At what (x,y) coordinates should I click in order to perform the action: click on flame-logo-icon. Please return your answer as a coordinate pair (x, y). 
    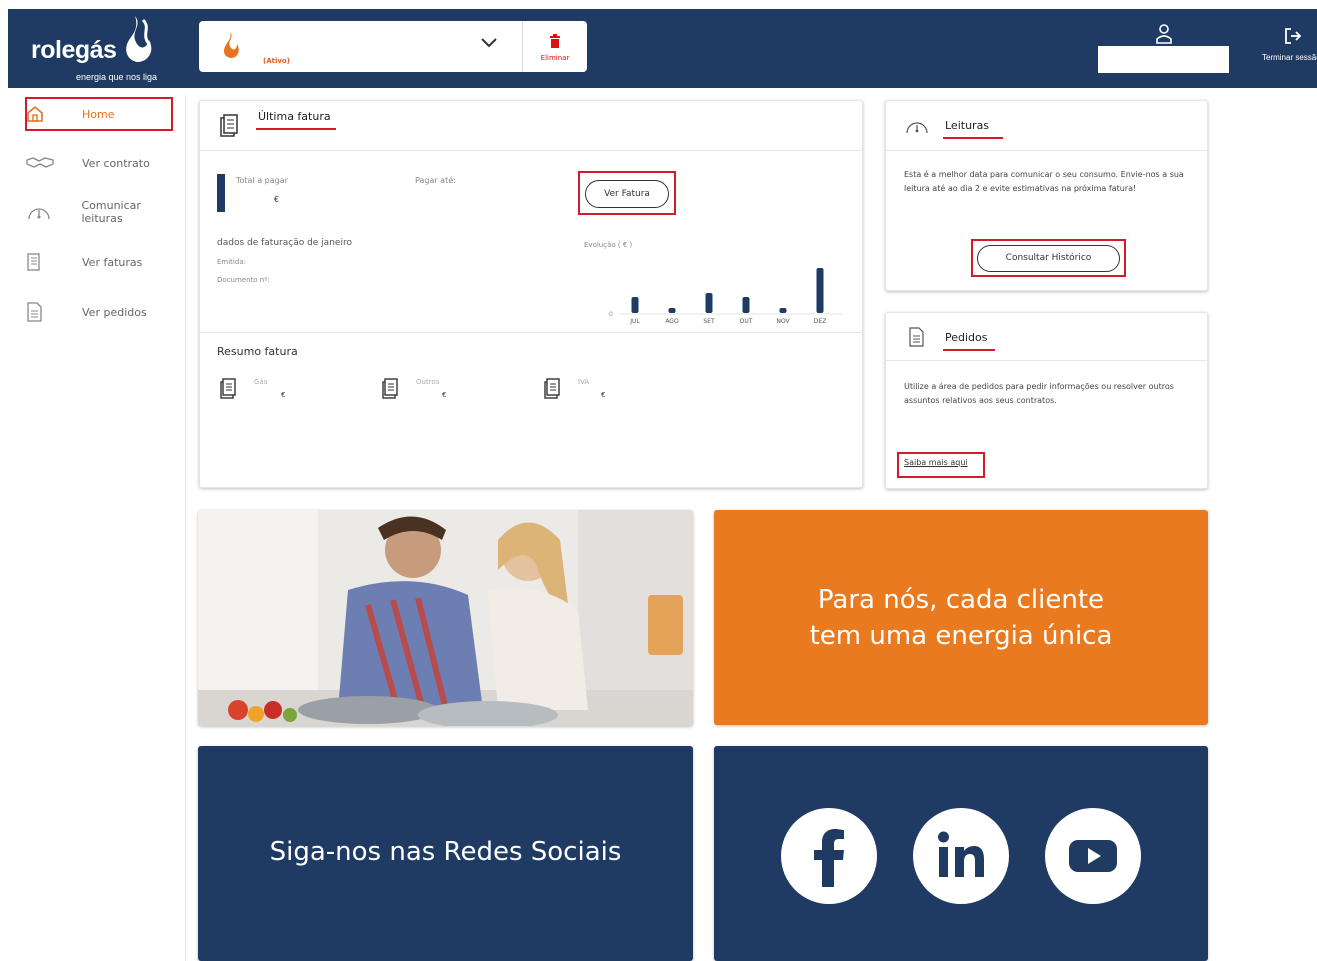
    Looking at the image, I should click on (139, 39).